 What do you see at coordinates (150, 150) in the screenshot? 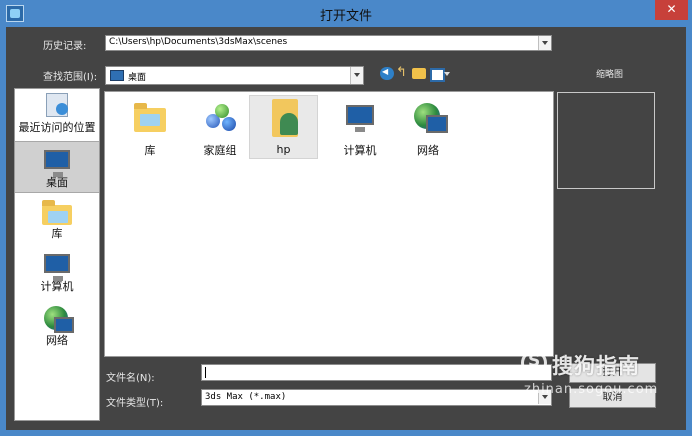
I see `file-item-name: 库` at bounding box center [150, 150].